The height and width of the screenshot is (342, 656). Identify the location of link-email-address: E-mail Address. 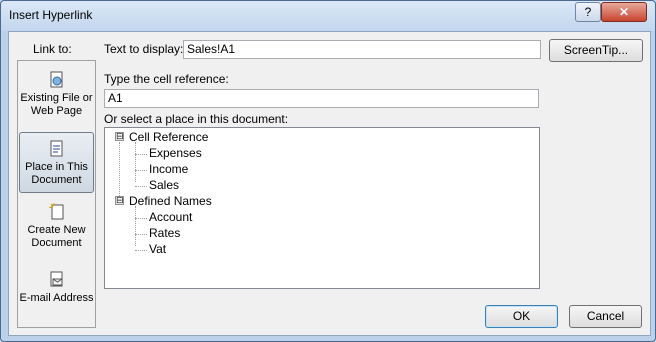
(56, 291).